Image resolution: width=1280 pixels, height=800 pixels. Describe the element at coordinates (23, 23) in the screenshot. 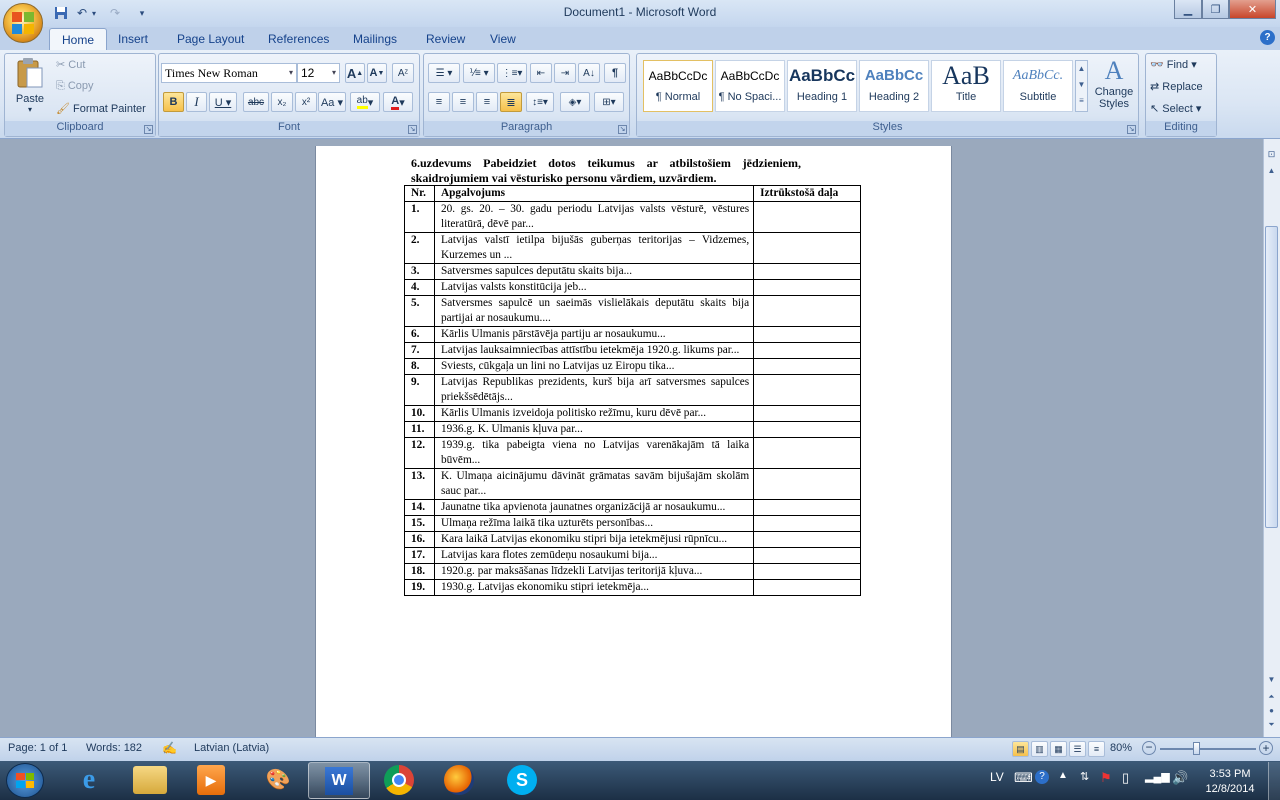

I see `office-button` at that location.